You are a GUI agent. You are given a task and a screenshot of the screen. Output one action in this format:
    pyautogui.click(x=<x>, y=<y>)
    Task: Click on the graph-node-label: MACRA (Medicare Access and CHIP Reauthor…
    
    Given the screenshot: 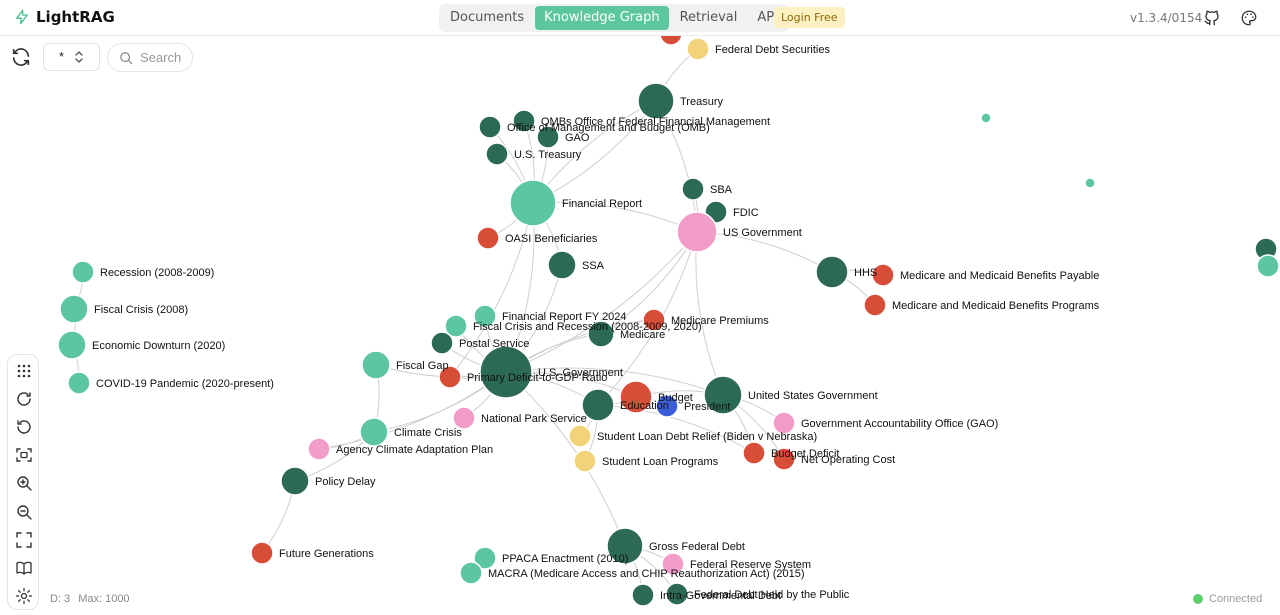 What is the action you would take?
    pyautogui.click(x=646, y=574)
    